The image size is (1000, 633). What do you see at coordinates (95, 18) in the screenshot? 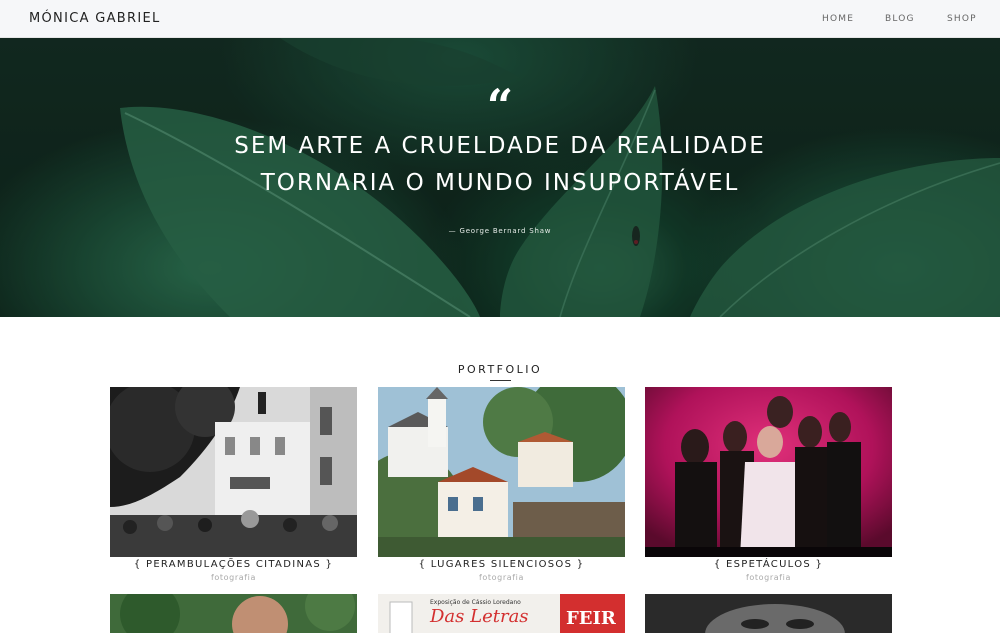
I see `site-brand: MÓNICA GABRIEL` at bounding box center [95, 18].